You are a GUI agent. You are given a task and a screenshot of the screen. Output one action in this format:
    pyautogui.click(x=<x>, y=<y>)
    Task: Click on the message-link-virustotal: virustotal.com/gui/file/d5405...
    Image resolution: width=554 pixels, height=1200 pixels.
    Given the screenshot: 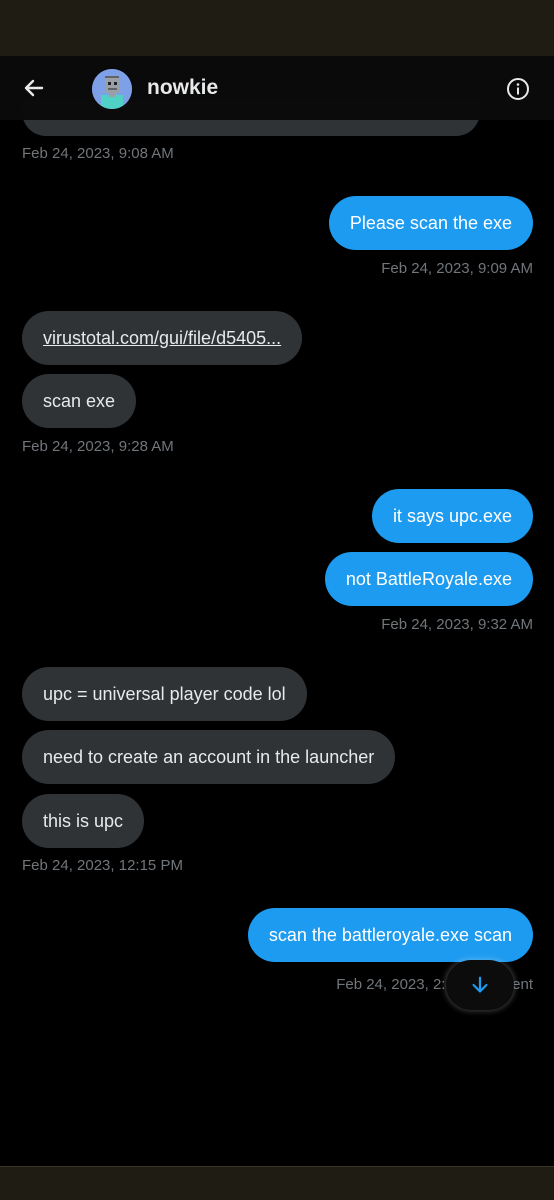 What is the action you would take?
    pyautogui.click(x=162, y=338)
    